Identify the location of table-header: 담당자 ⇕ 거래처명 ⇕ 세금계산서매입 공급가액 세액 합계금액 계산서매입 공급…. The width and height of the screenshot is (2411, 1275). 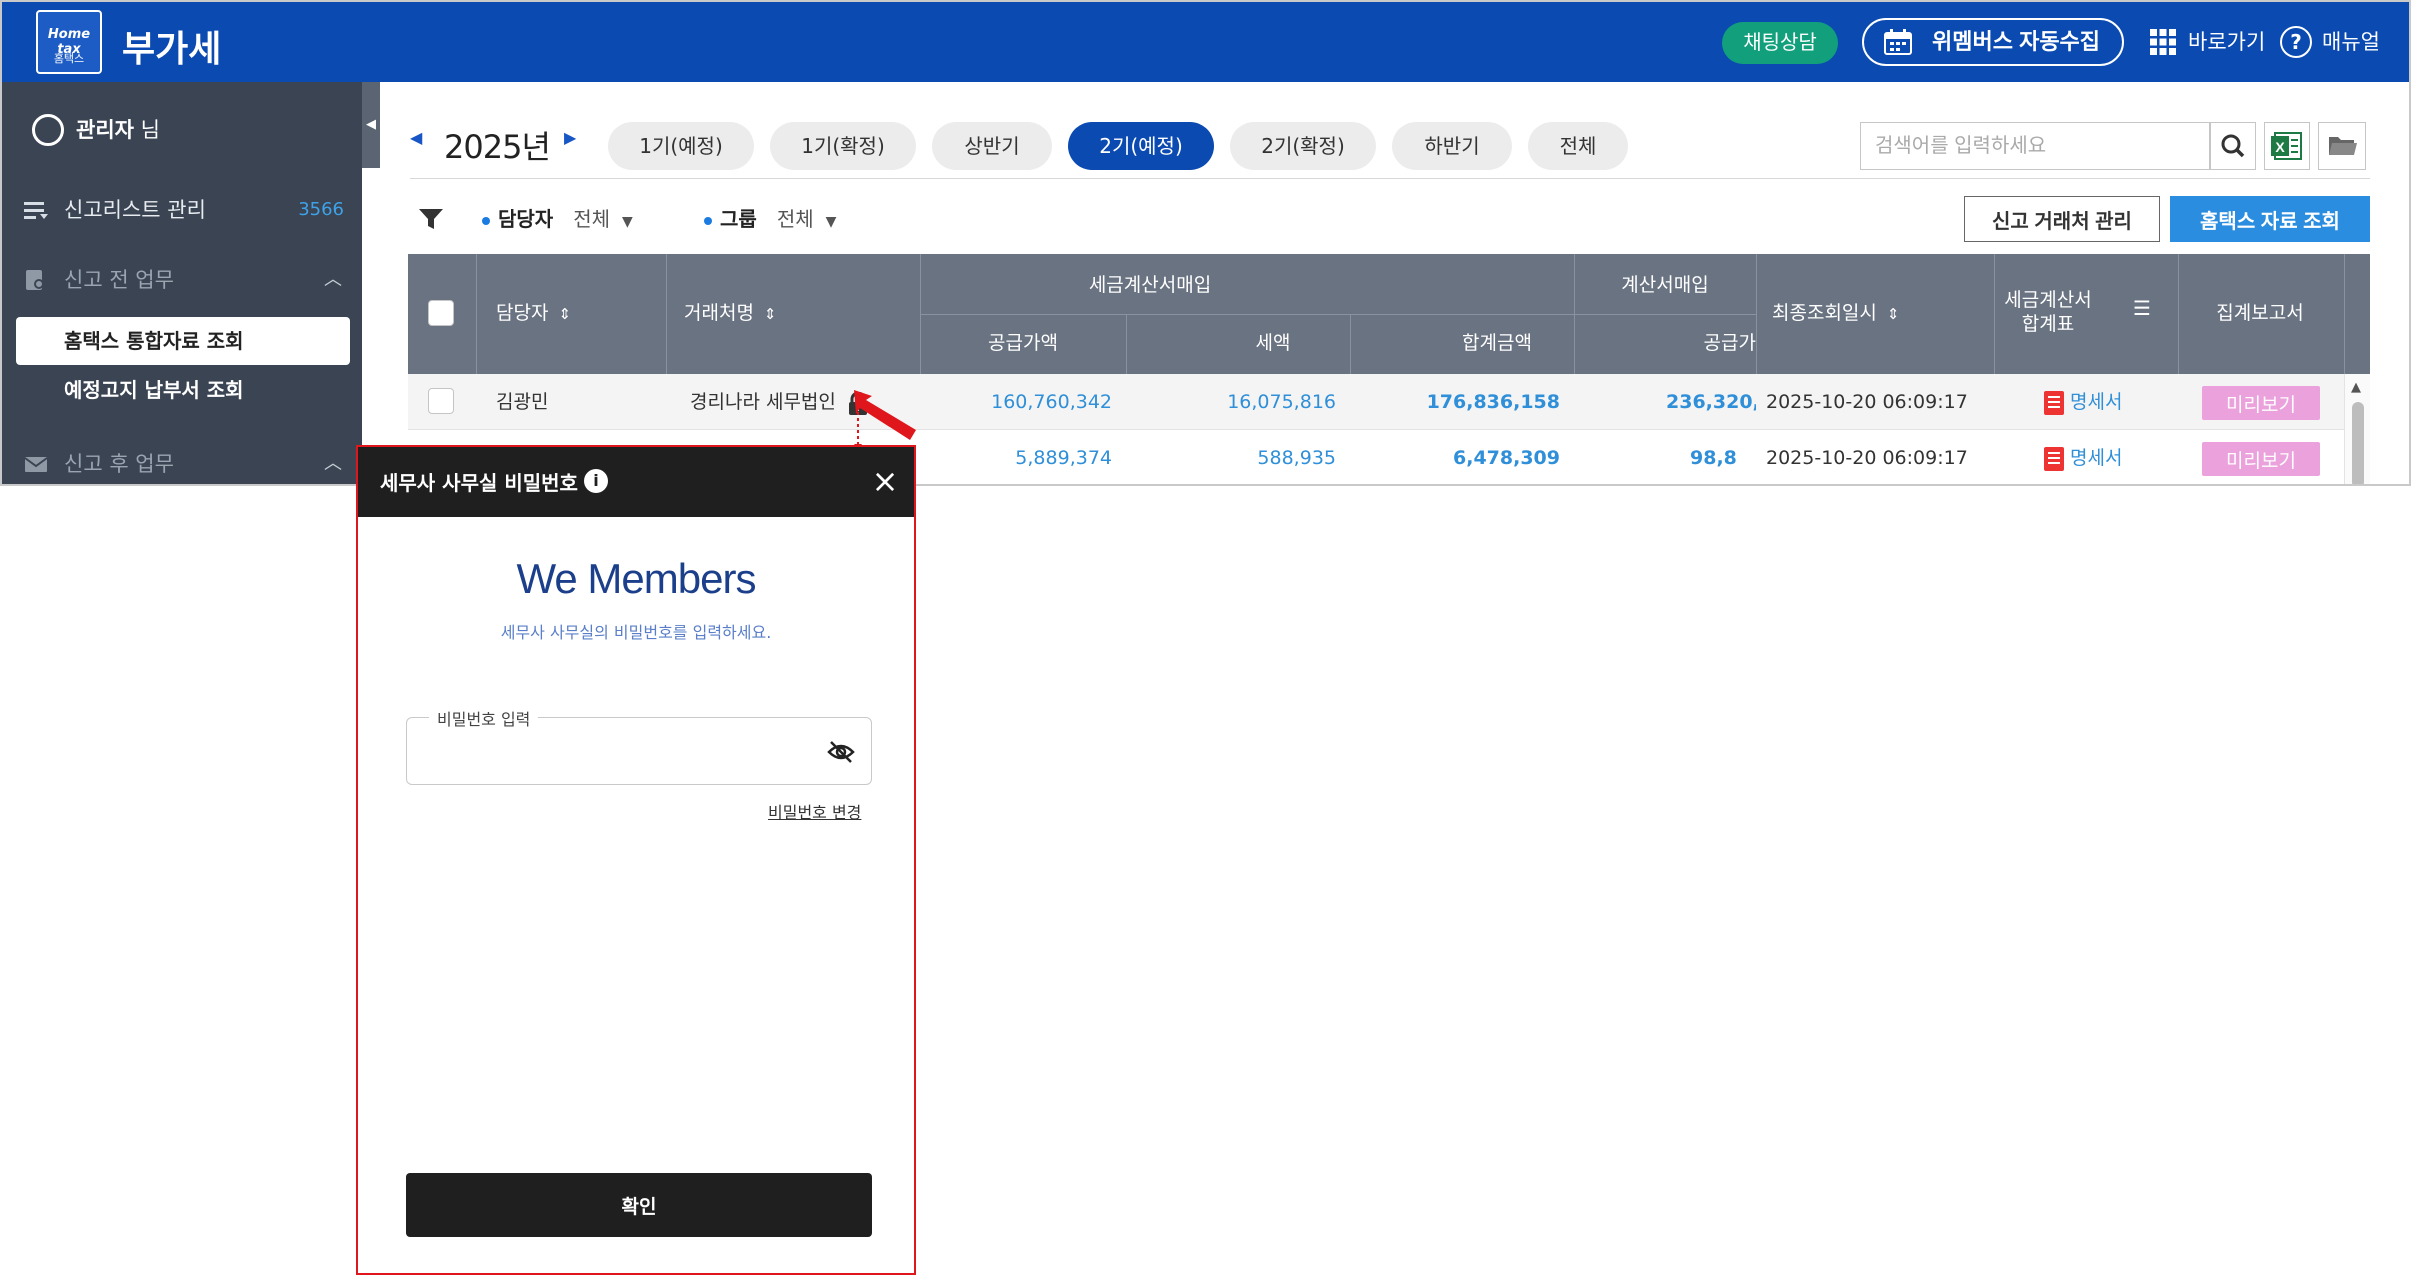
(1389, 314).